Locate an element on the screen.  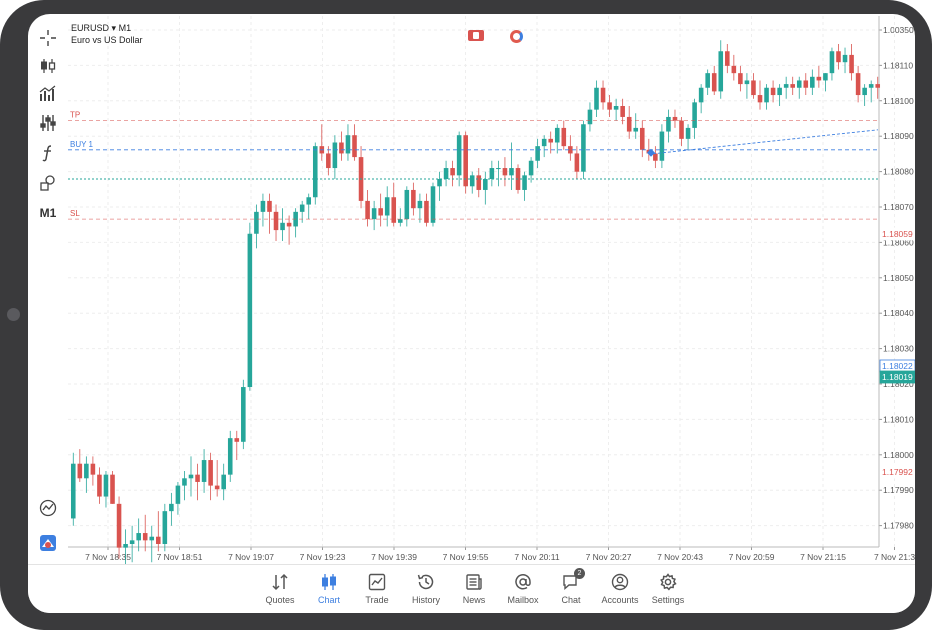
app-logo-icon is located at coordinates (48, 543).